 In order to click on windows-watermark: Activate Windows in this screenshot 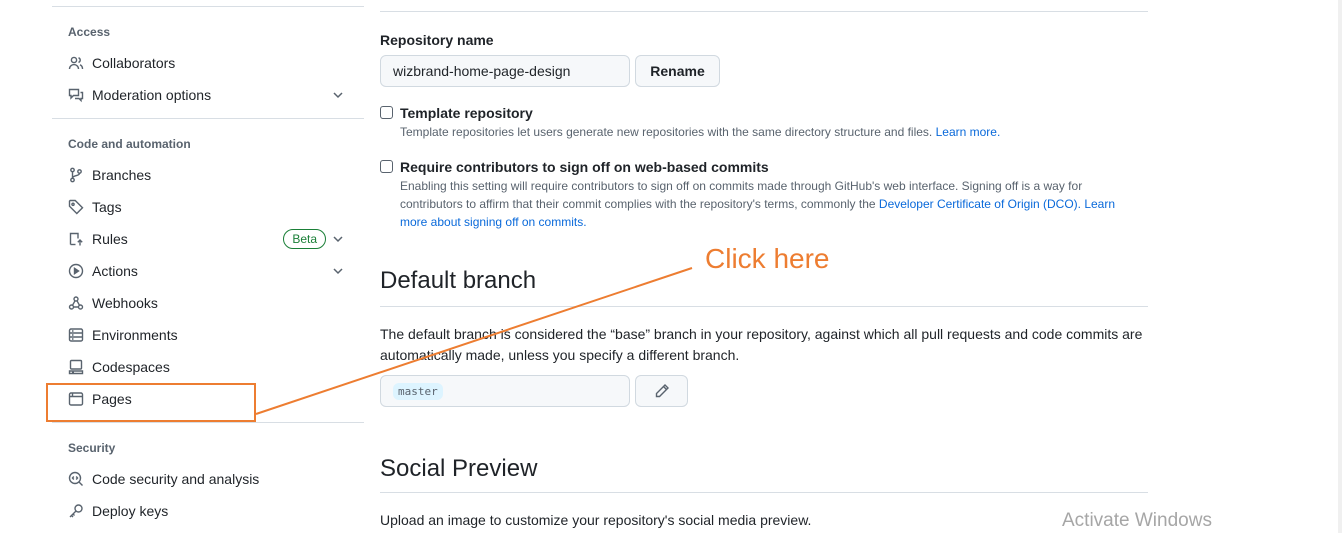, I will do `click(1137, 520)`.